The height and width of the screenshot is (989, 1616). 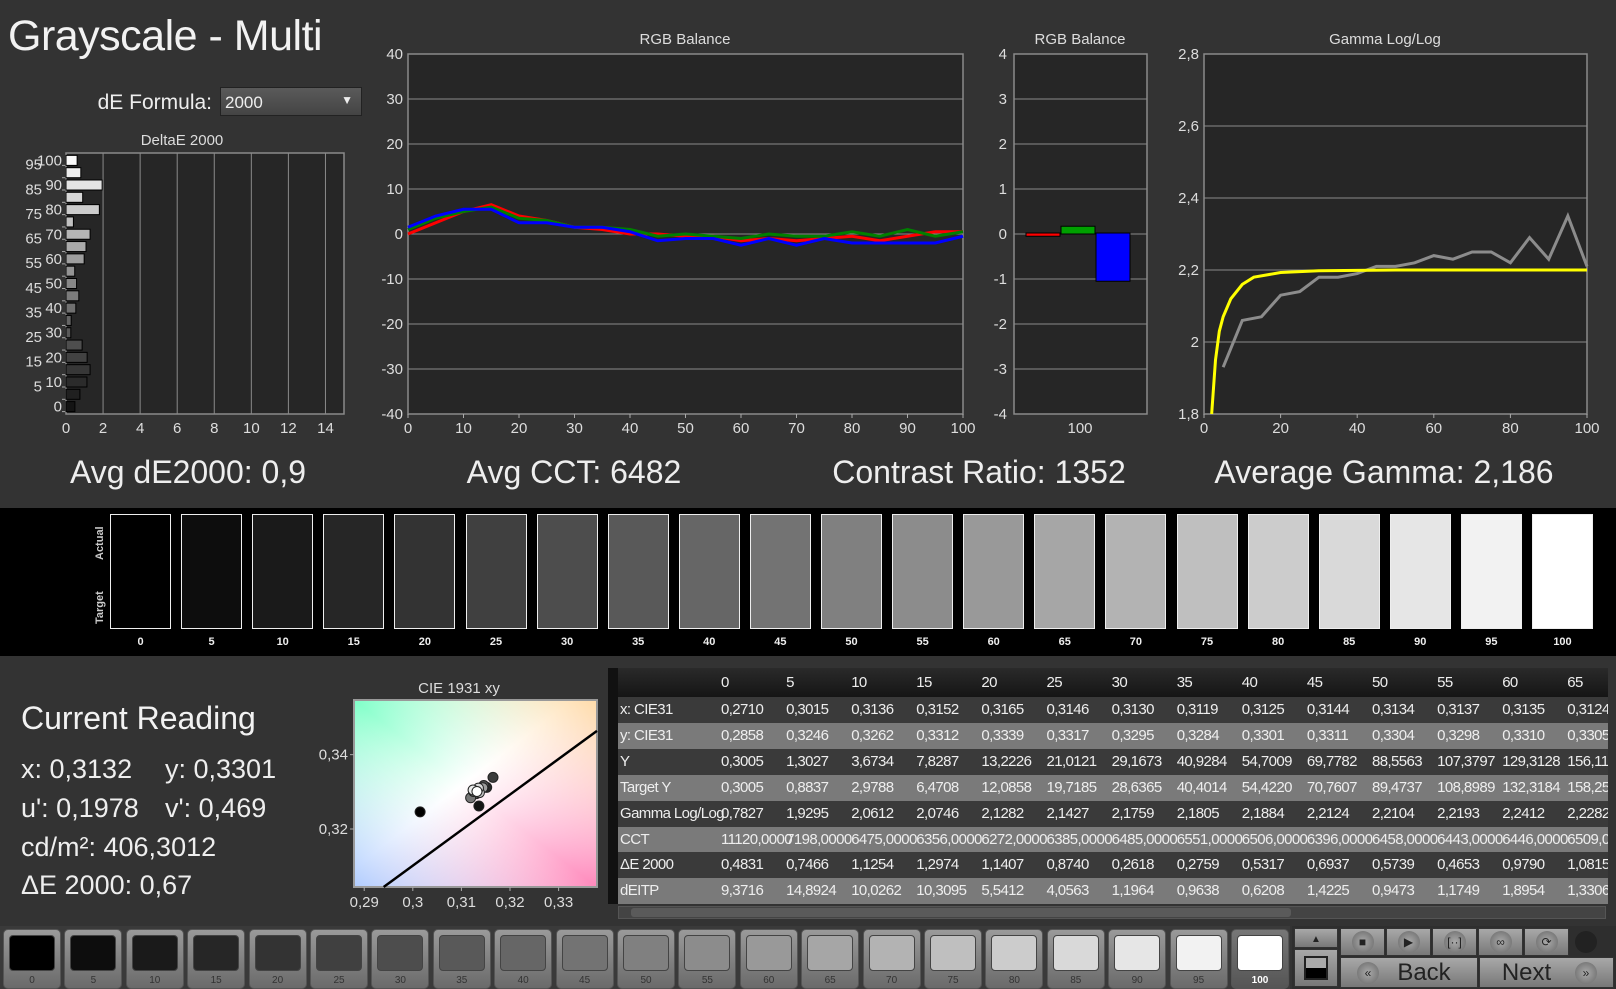 What do you see at coordinates (53, 234) in the screenshot?
I see `y-tick-label: 70` at bounding box center [53, 234].